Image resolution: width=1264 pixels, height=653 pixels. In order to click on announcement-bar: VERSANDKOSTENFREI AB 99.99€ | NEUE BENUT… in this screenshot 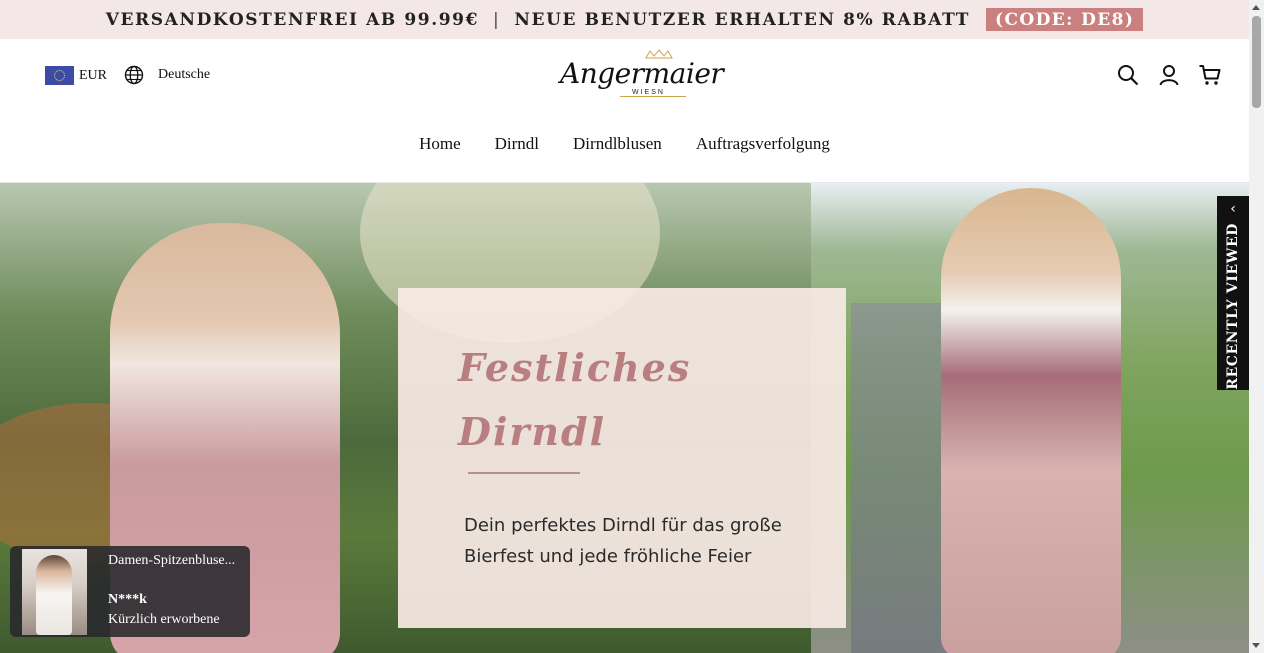, I will do `click(624, 19)`.